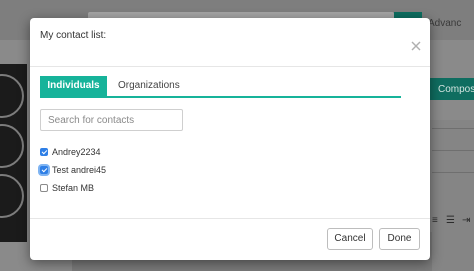  Describe the element at coordinates (73, 188) in the screenshot. I see `contact-name: Stefan MB` at that location.